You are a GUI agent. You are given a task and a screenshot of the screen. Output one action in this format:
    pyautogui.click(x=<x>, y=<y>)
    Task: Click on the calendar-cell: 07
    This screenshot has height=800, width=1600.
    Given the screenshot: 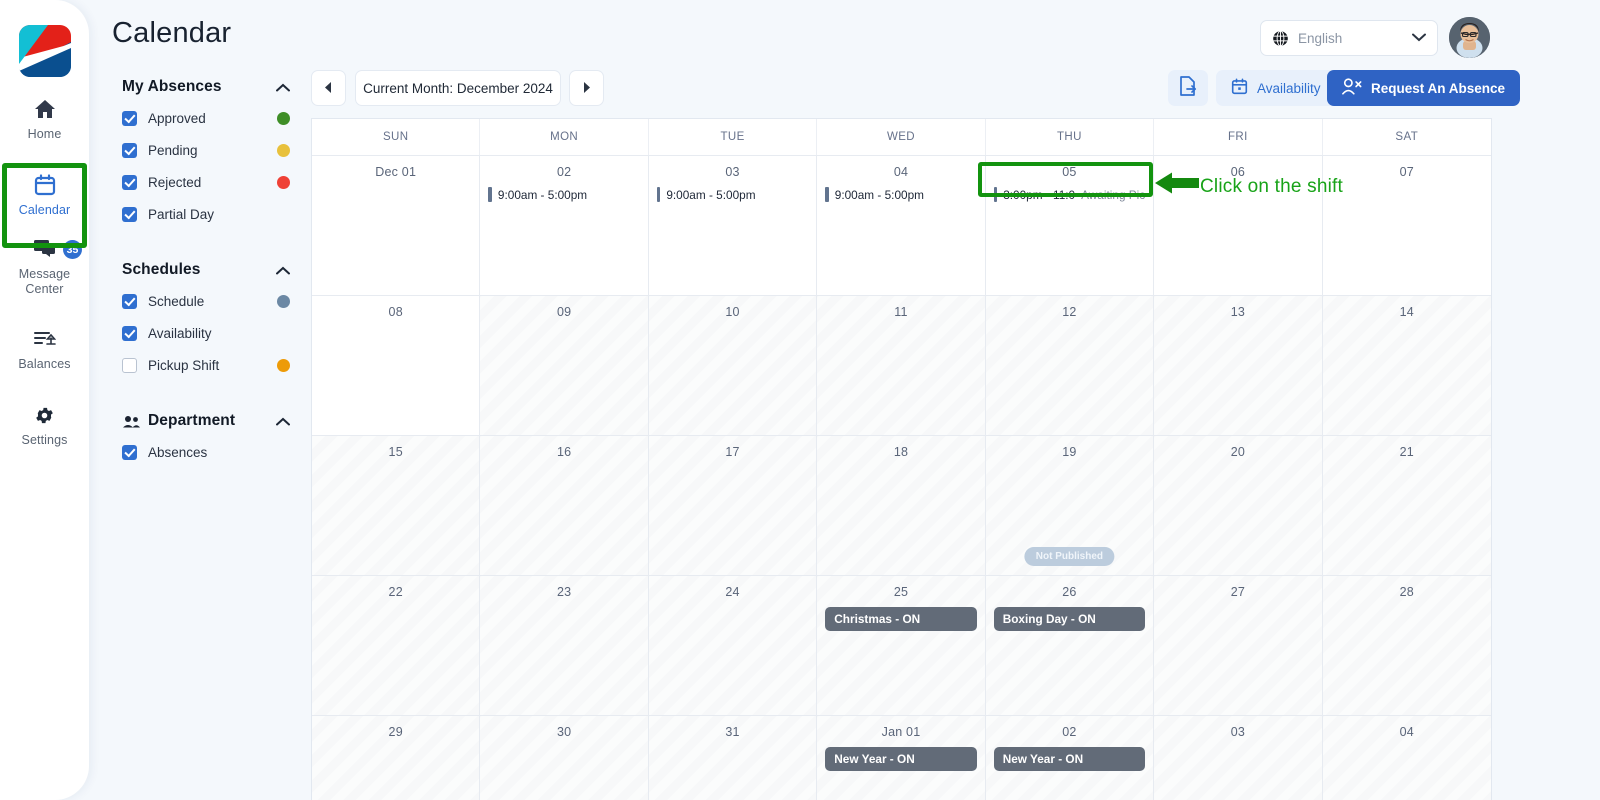 What is the action you would take?
    pyautogui.click(x=1406, y=225)
    